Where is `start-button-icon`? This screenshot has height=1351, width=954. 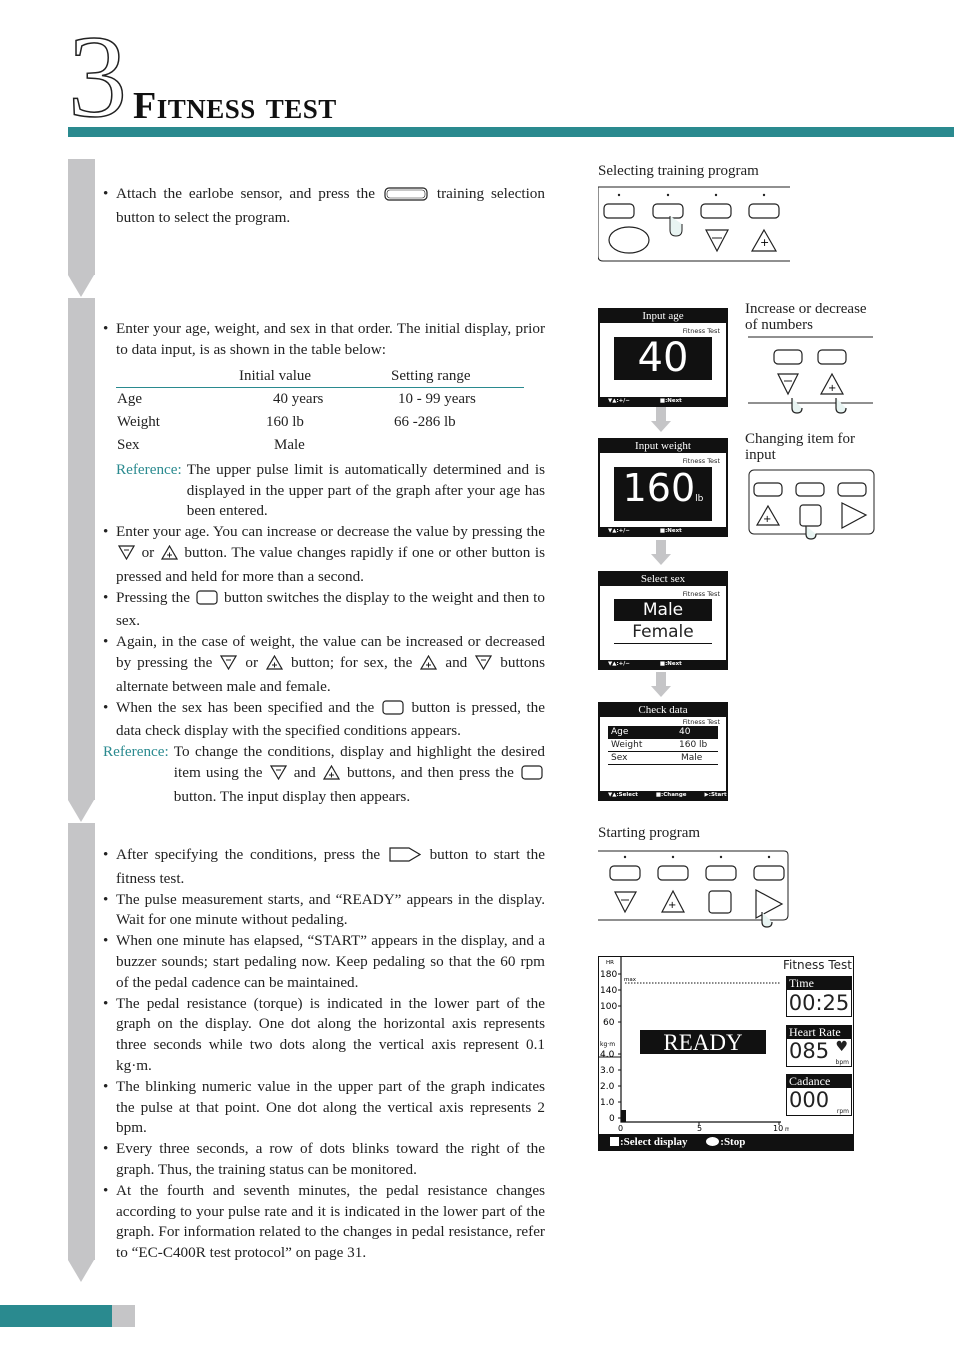
start-button-icon is located at coordinates (405, 858).